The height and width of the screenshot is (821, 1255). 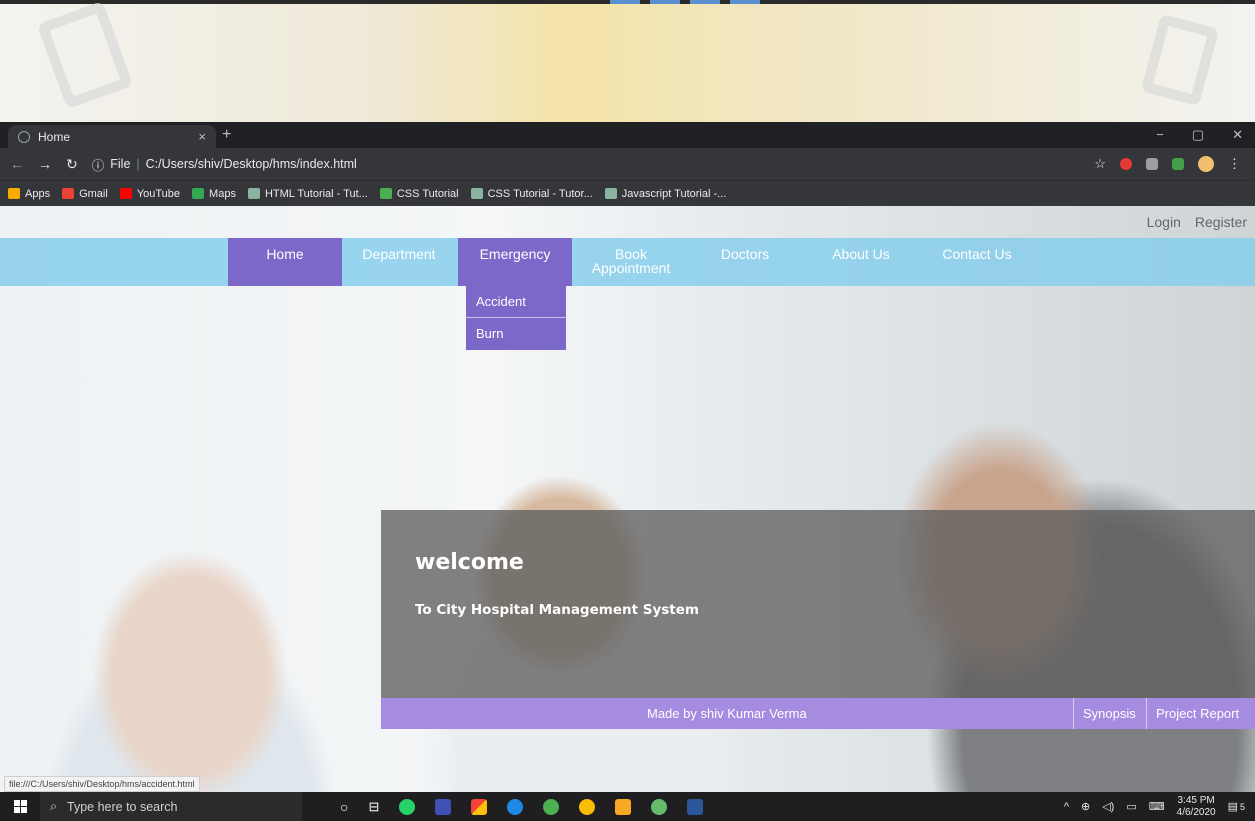 What do you see at coordinates (469, 562) in the screenshot?
I see `welcome-heading: welcome` at bounding box center [469, 562].